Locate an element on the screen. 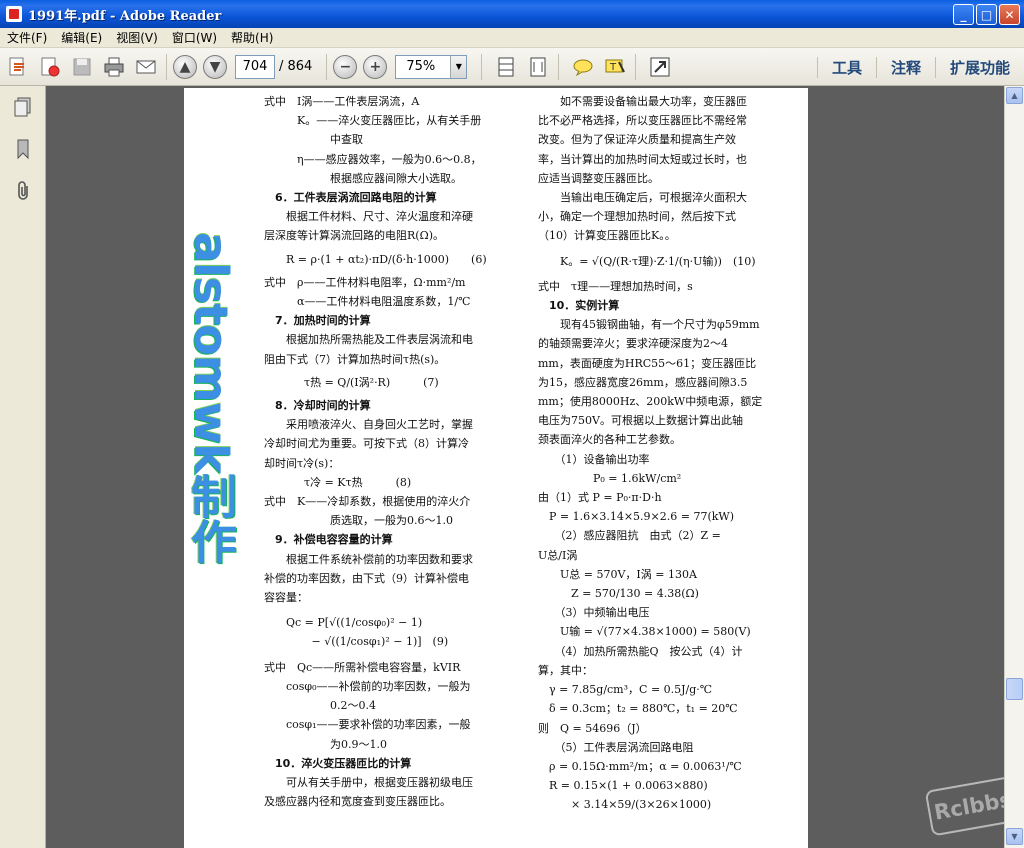 The width and height of the screenshot is (1024, 848). zoom-select: 75% ▼ is located at coordinates (431, 66).